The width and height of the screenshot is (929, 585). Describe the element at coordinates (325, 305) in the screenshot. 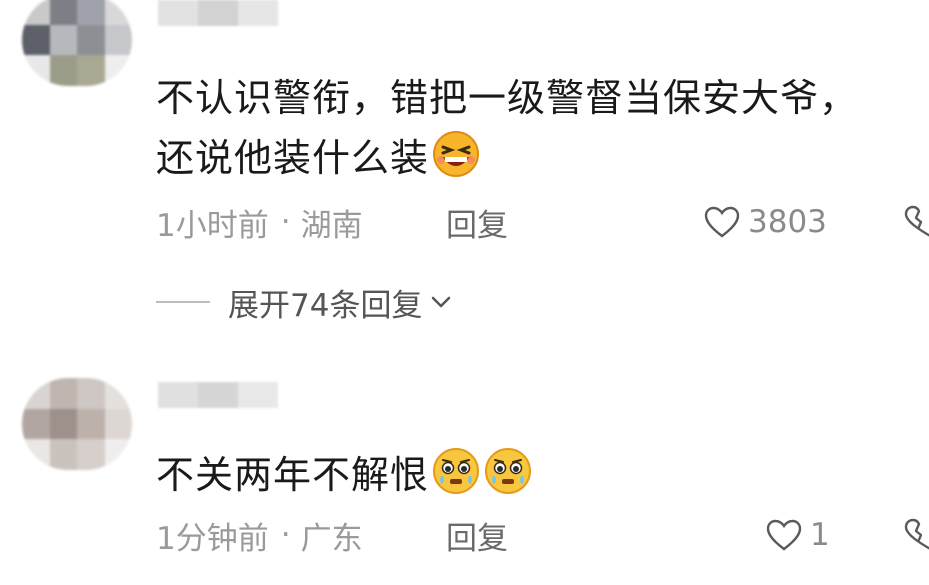

I see `expand-replies-label: 展开74条回复` at that location.